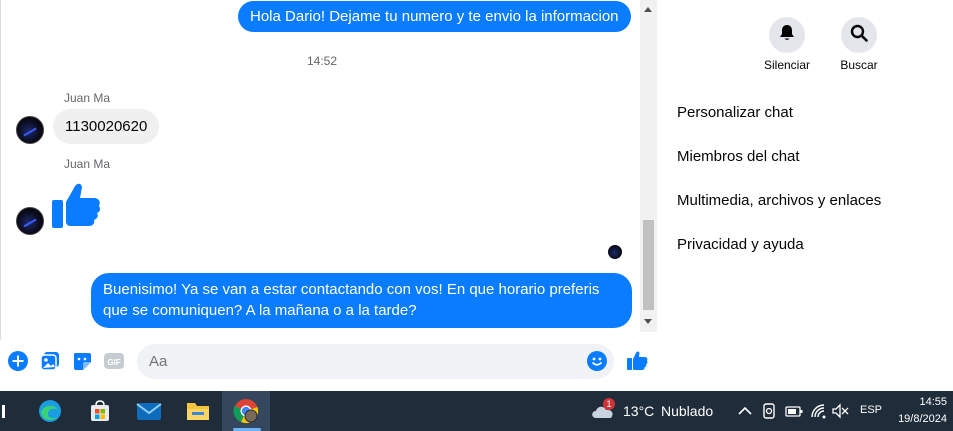  What do you see at coordinates (76, 204) in the screenshot?
I see `like-sticker-icon` at bounding box center [76, 204].